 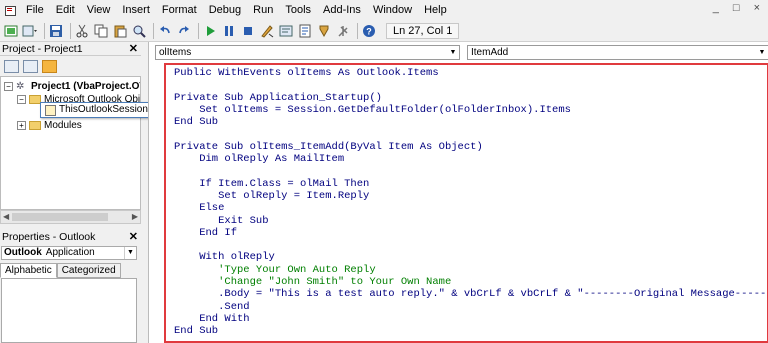 I want to click on expand-icon: +, so click(x=21, y=125).